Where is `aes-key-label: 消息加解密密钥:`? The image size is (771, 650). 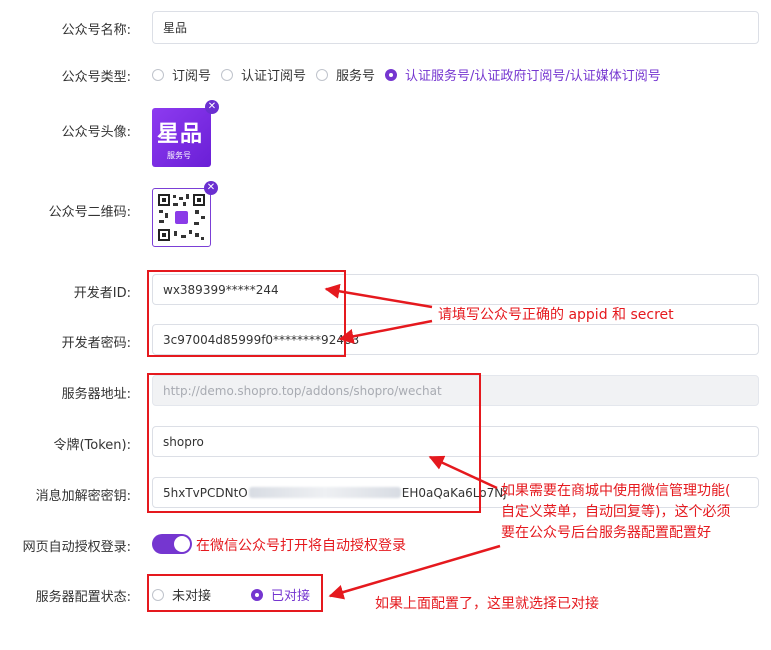
aes-key-label: 消息加解密密钥: is located at coordinates (83, 496).